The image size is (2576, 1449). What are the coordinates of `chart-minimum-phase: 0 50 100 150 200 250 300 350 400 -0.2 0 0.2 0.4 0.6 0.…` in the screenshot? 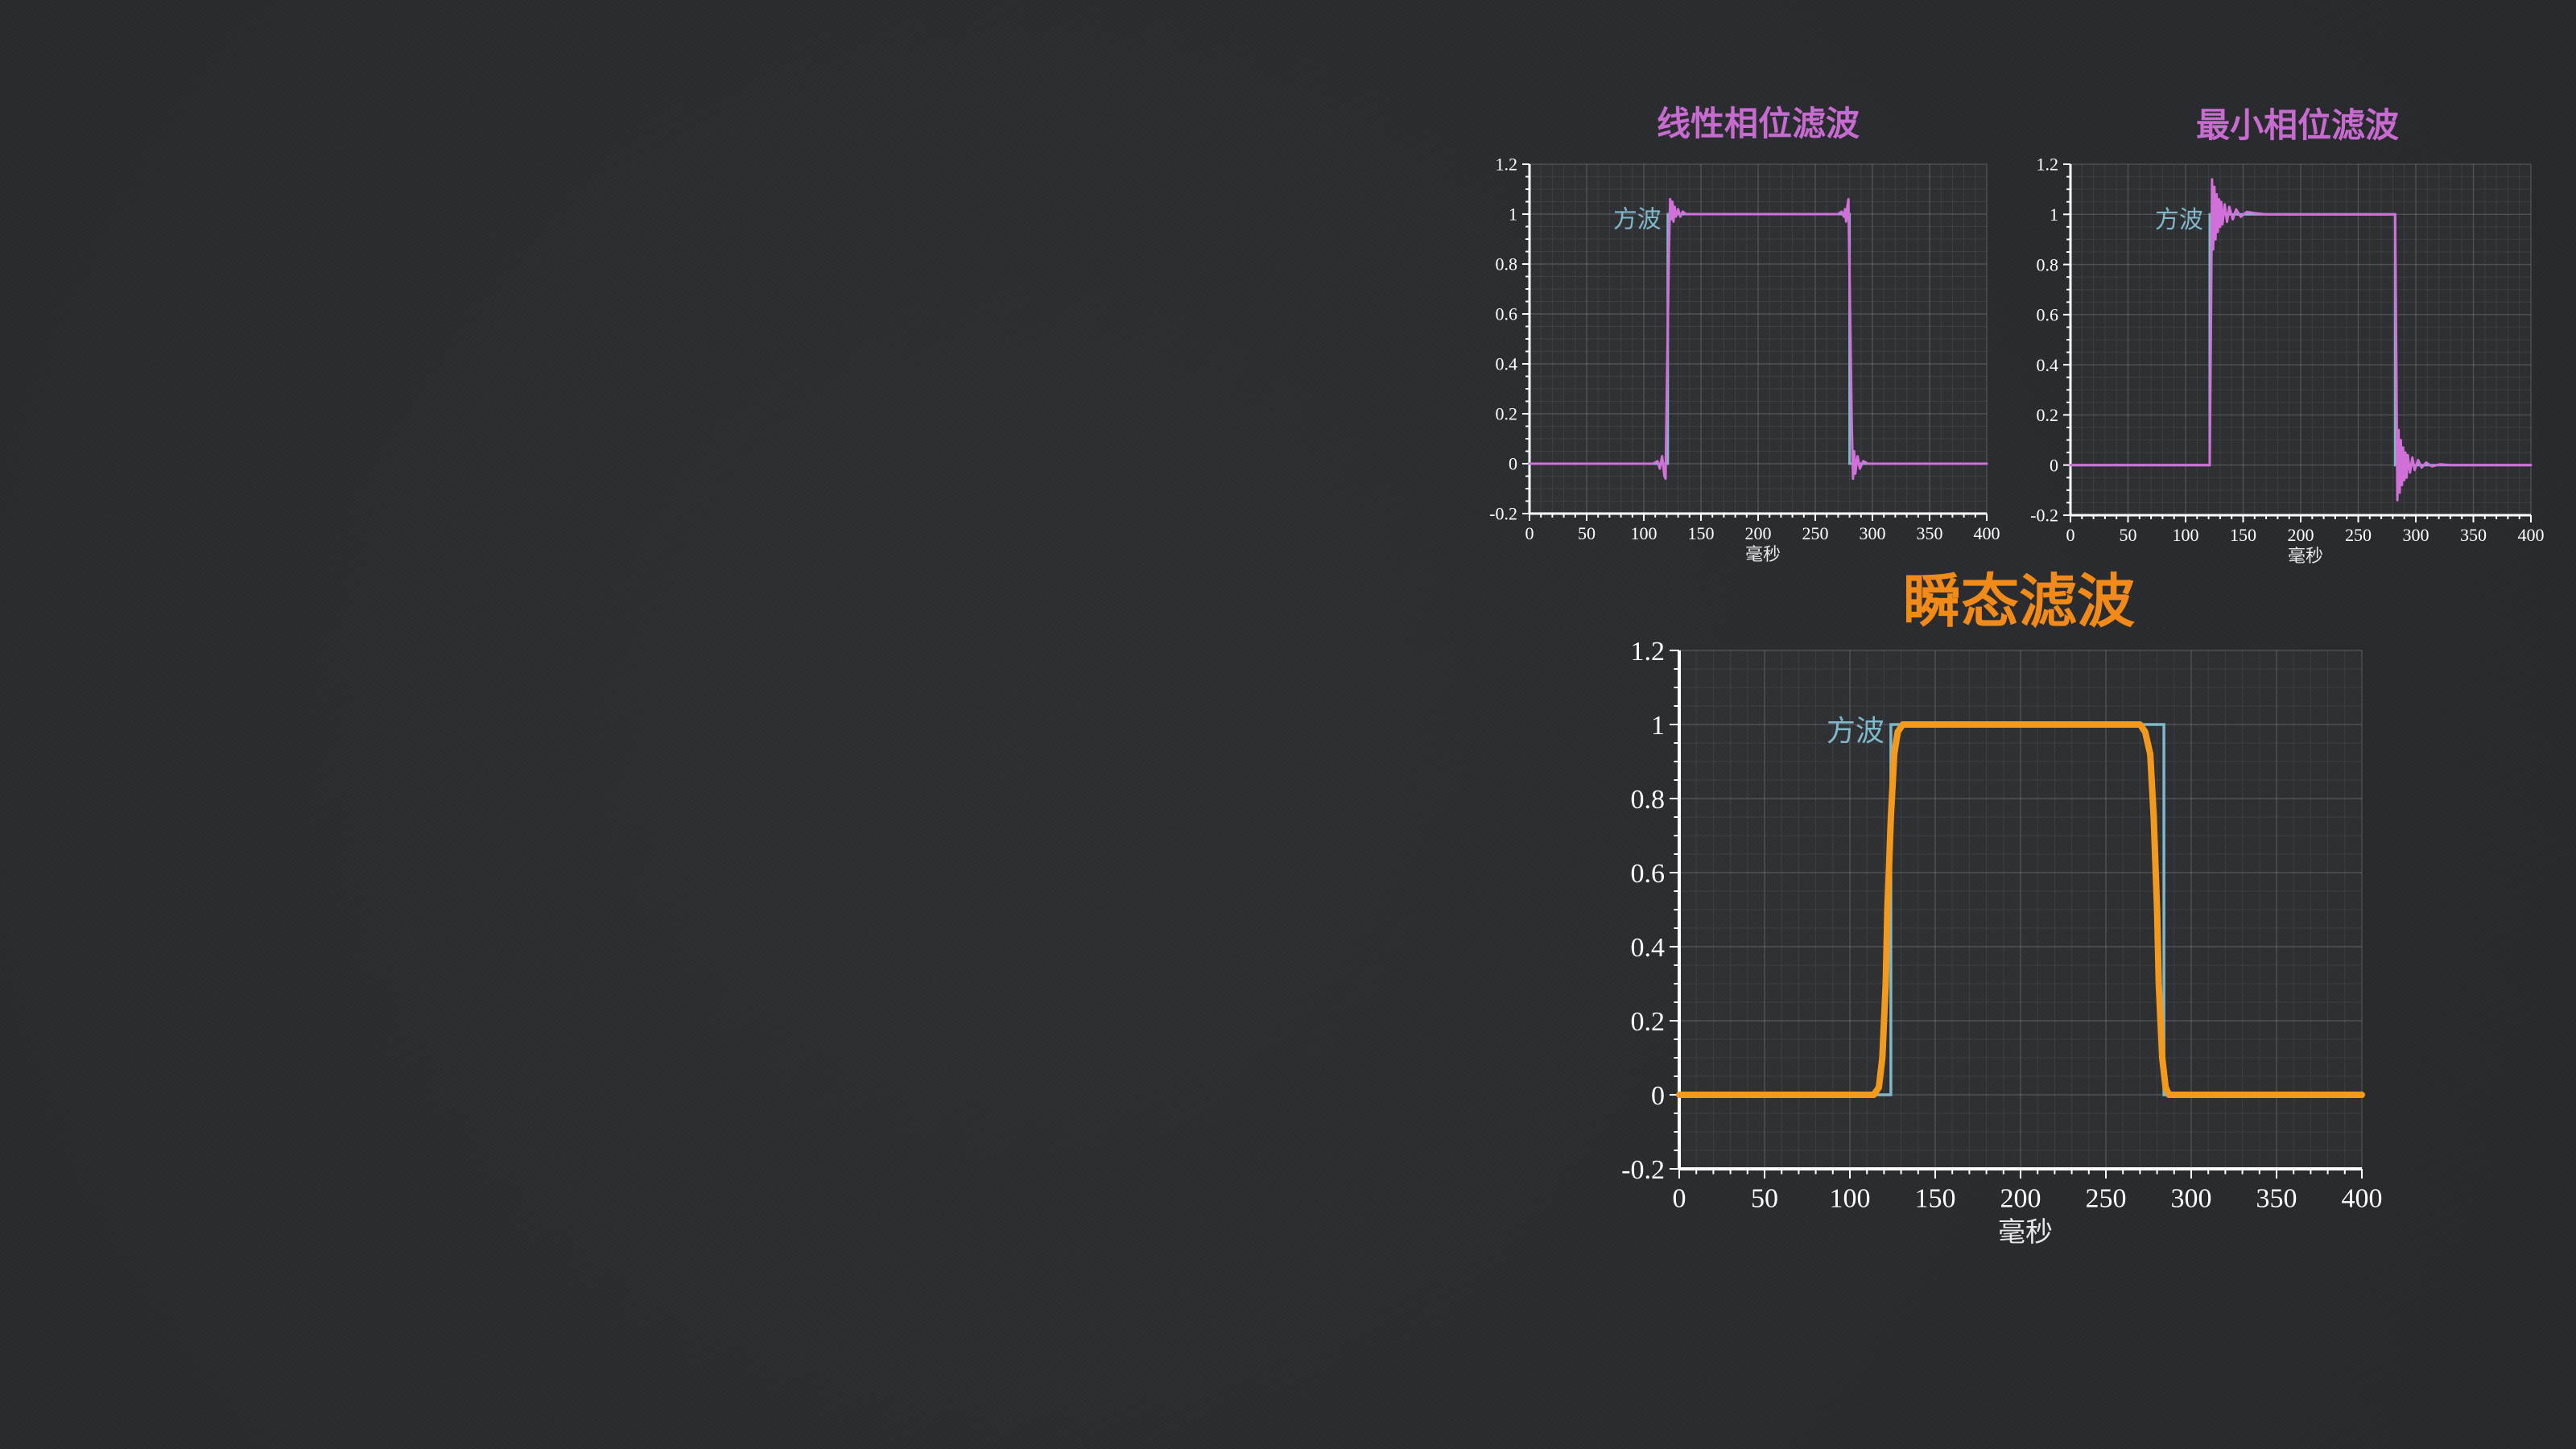 It's located at (2287, 336).